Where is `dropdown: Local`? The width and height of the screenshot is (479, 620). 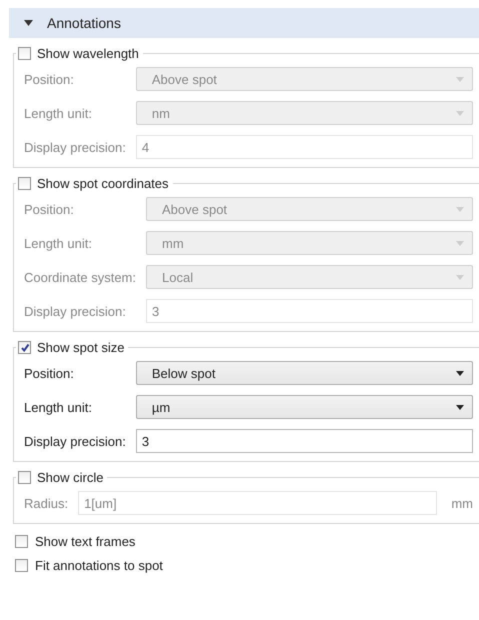 dropdown: Local is located at coordinates (309, 277).